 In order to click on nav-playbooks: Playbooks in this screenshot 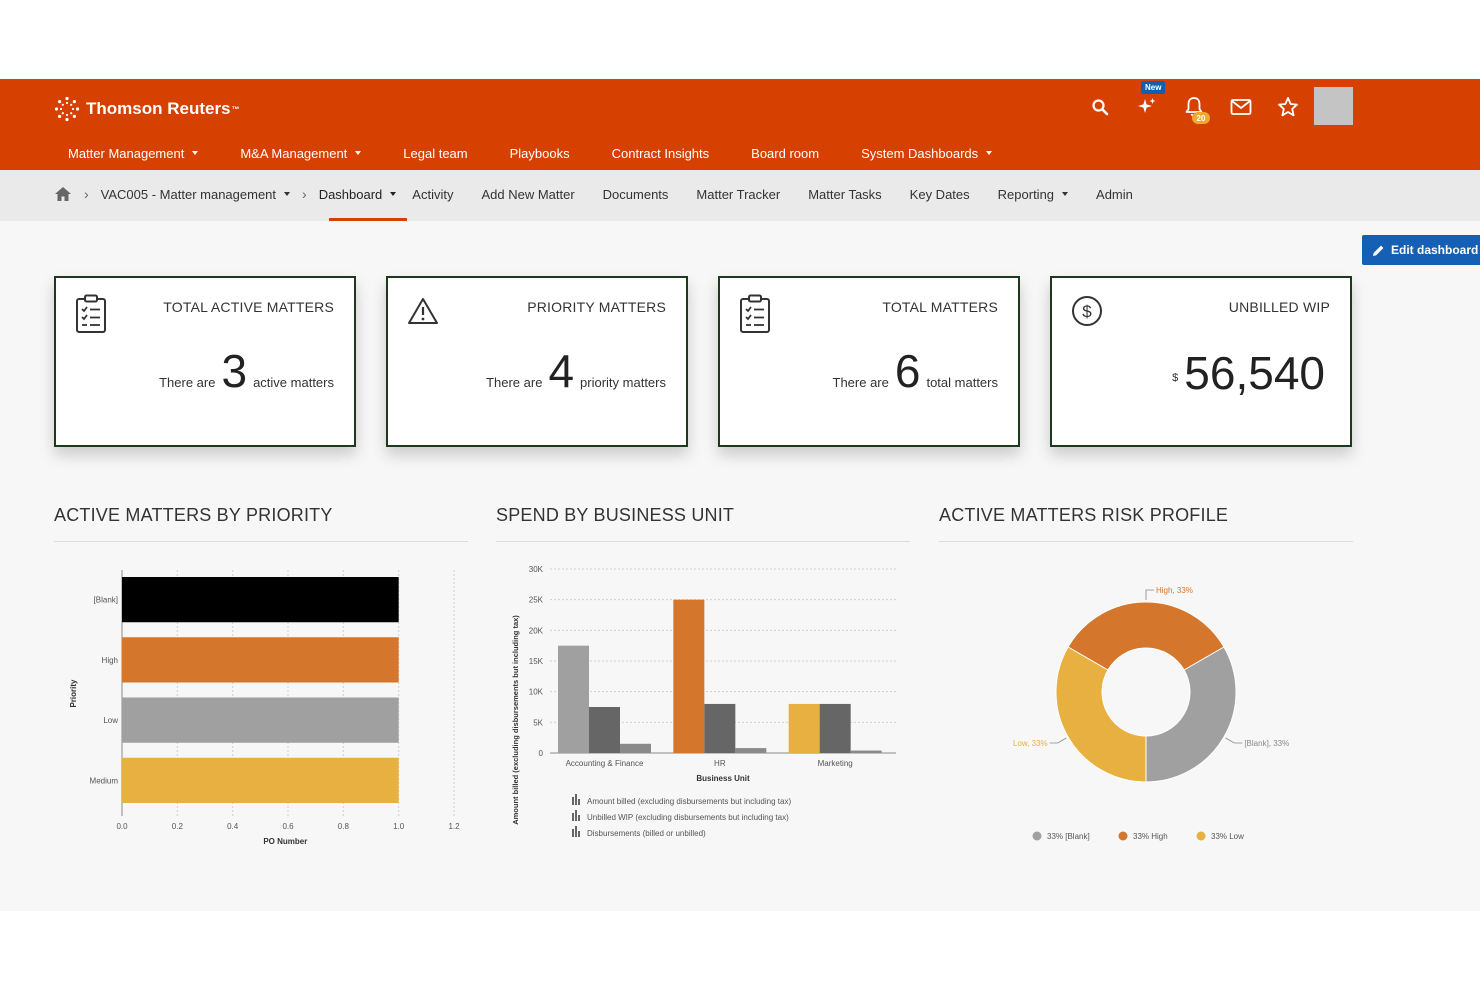, I will do `click(540, 153)`.